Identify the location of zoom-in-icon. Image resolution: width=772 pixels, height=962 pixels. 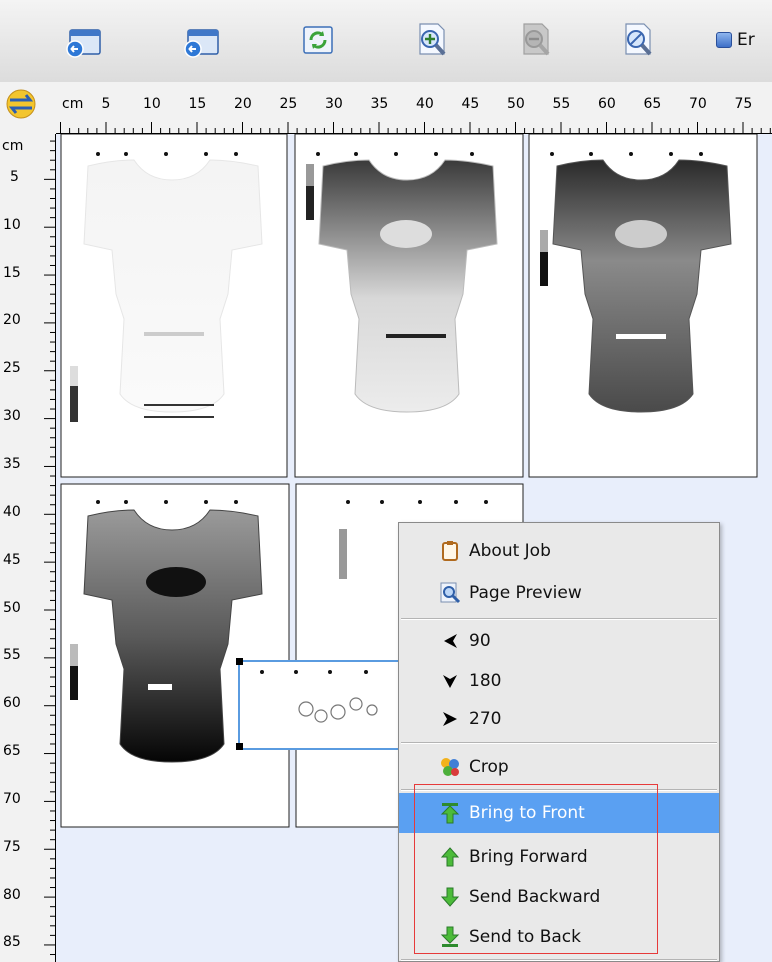
(432, 39).